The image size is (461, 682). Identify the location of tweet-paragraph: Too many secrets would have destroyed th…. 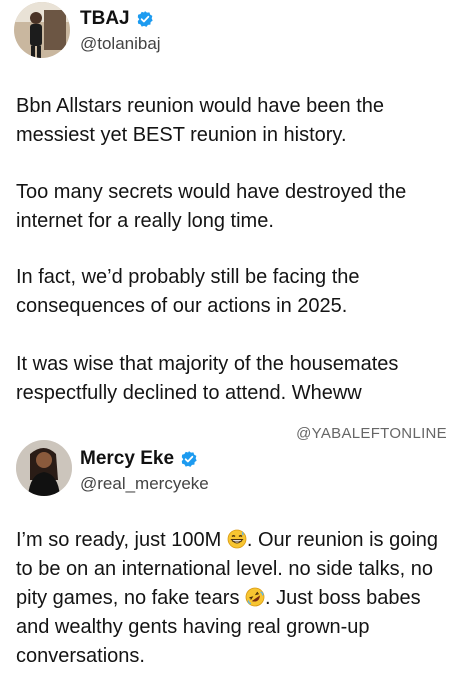
(211, 206).